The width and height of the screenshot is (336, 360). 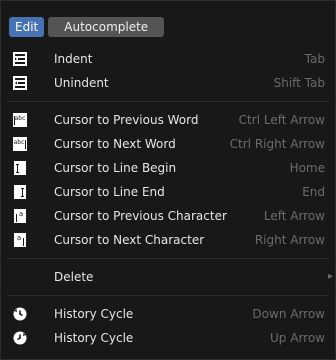 I want to click on menu-tabs: Edit Autocomplete, so click(x=88, y=27).